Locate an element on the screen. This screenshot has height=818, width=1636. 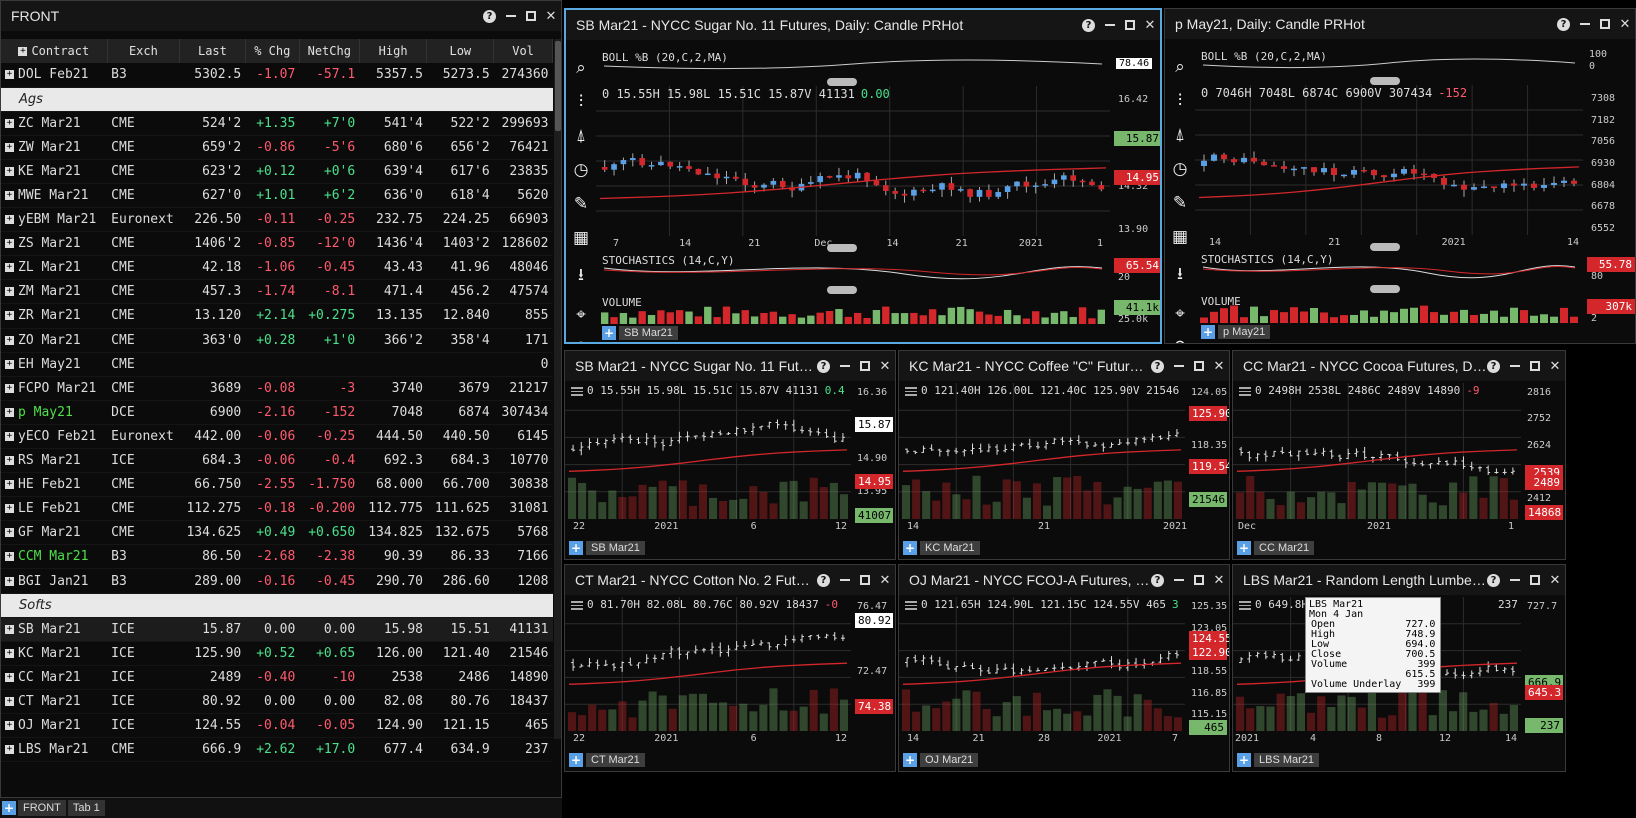
symbol-label: KC Mar21 is located at coordinates (950, 548).